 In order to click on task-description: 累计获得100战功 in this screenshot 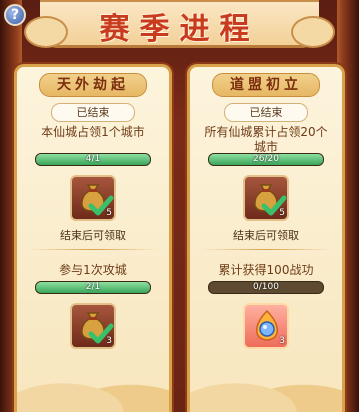, I will do `click(266, 270)`.